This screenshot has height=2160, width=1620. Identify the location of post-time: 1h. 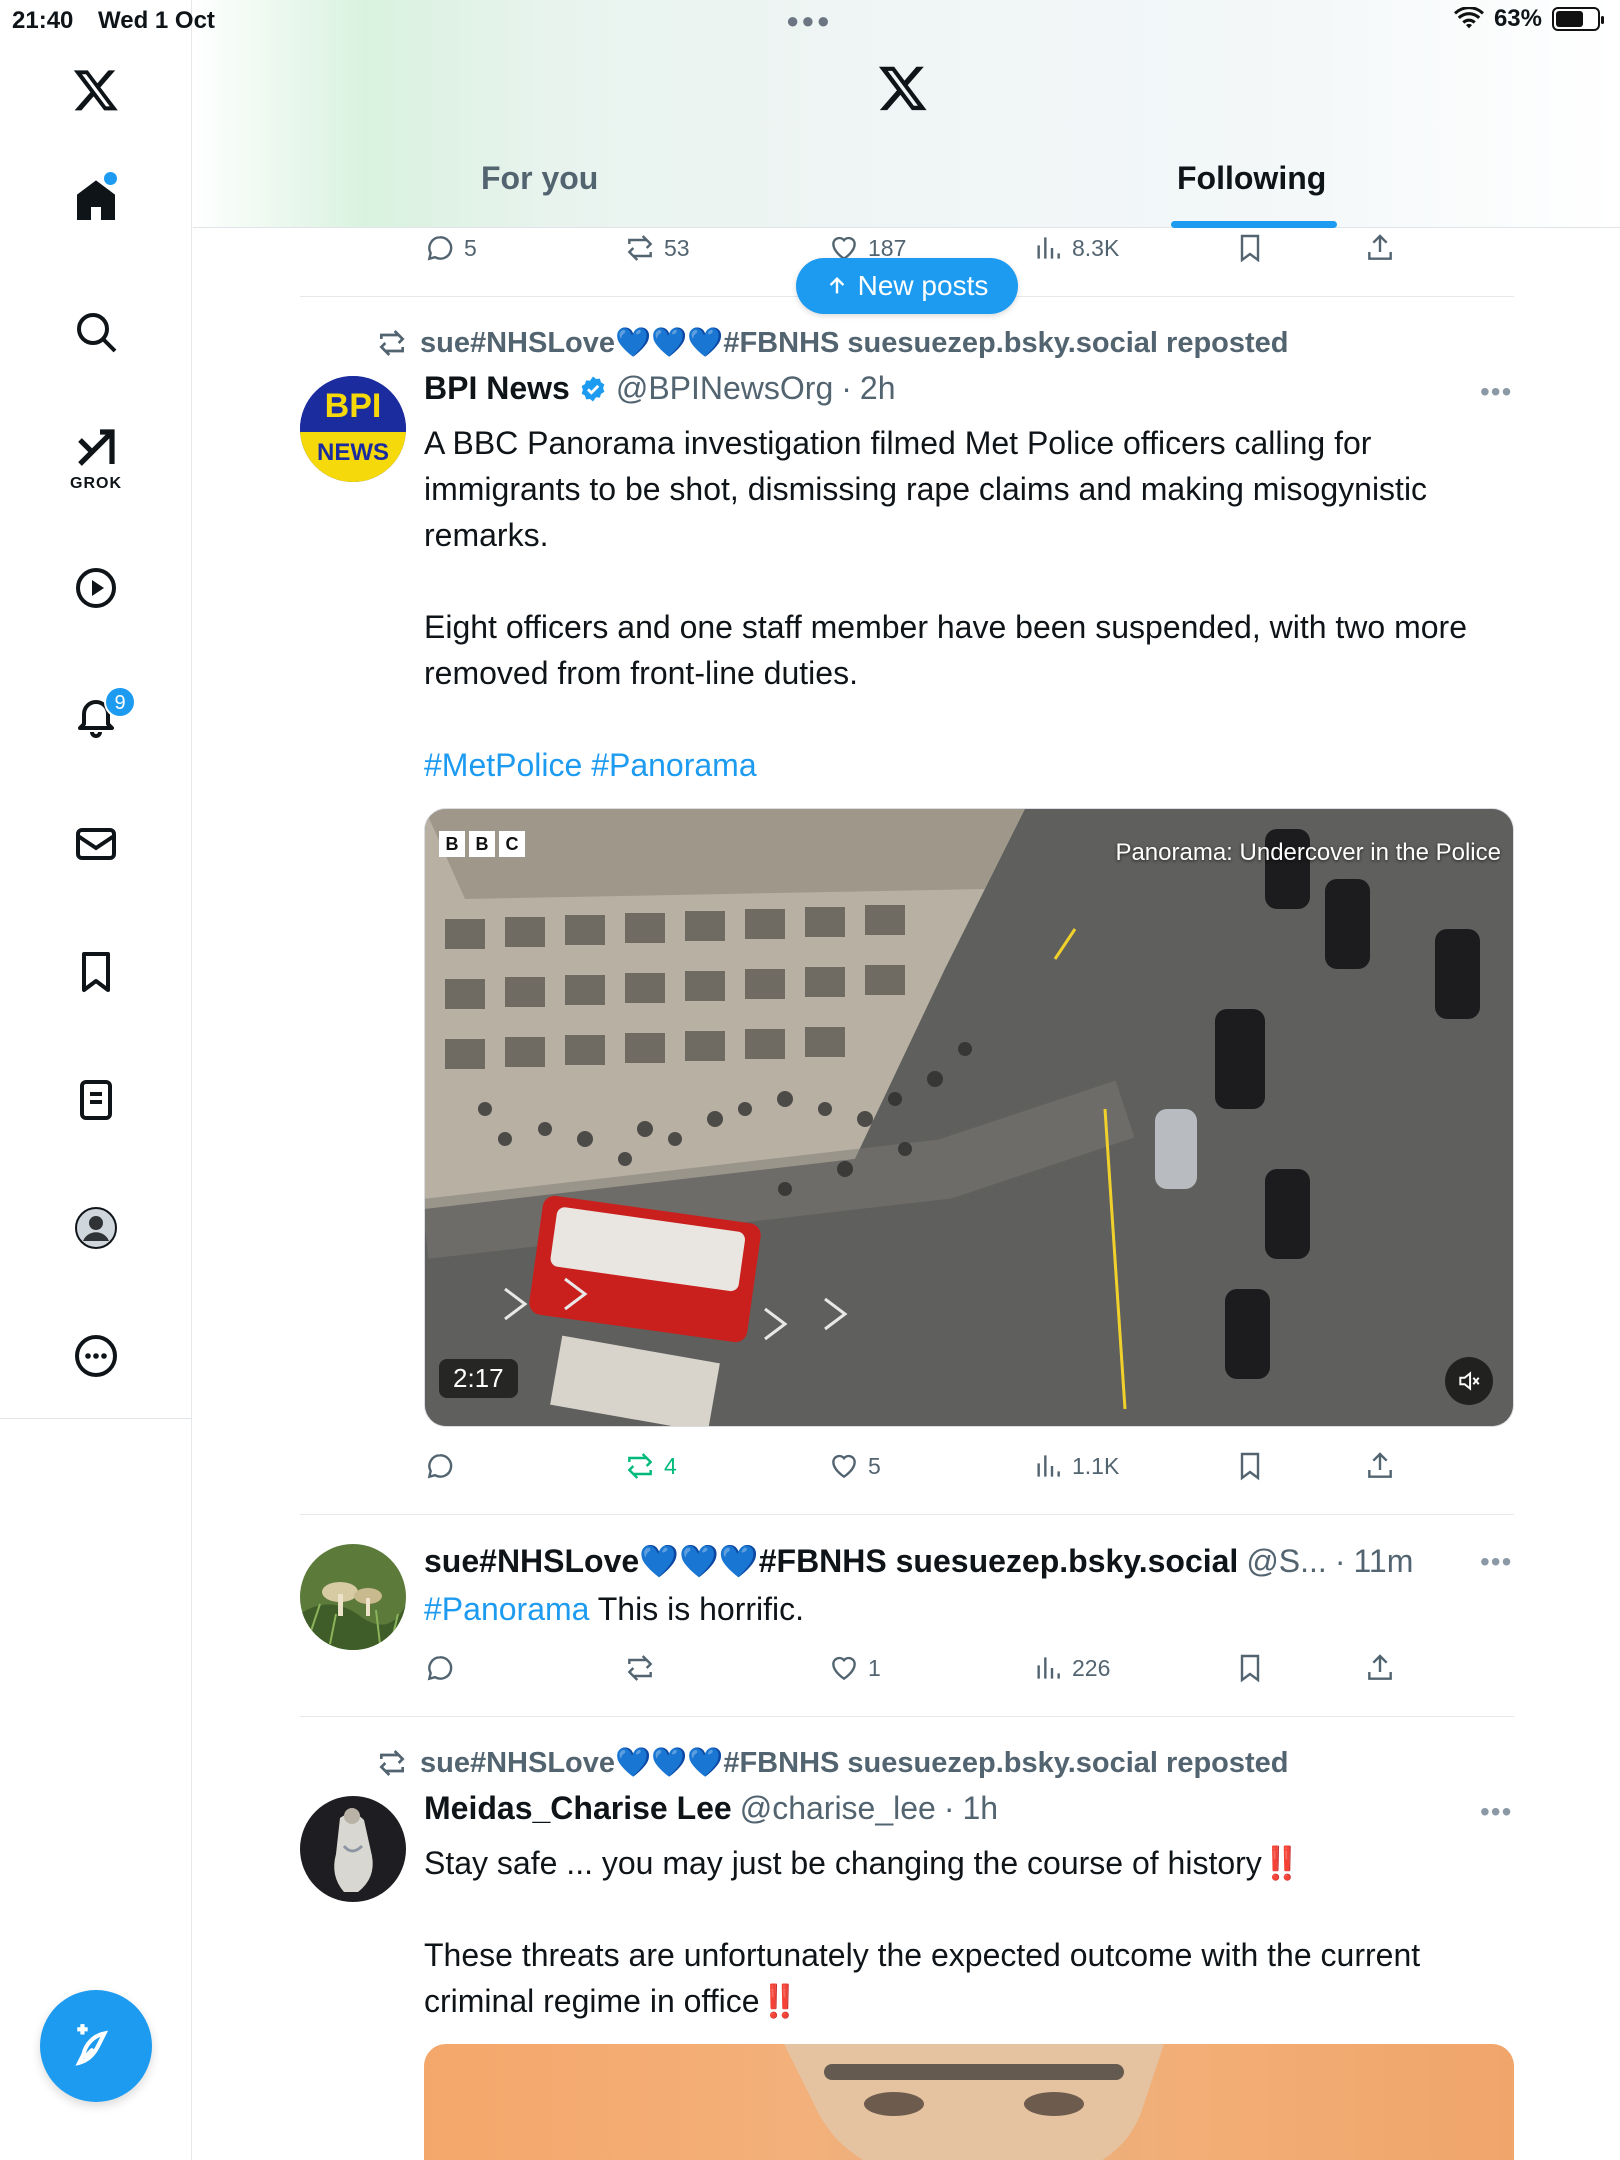
(981, 1808).